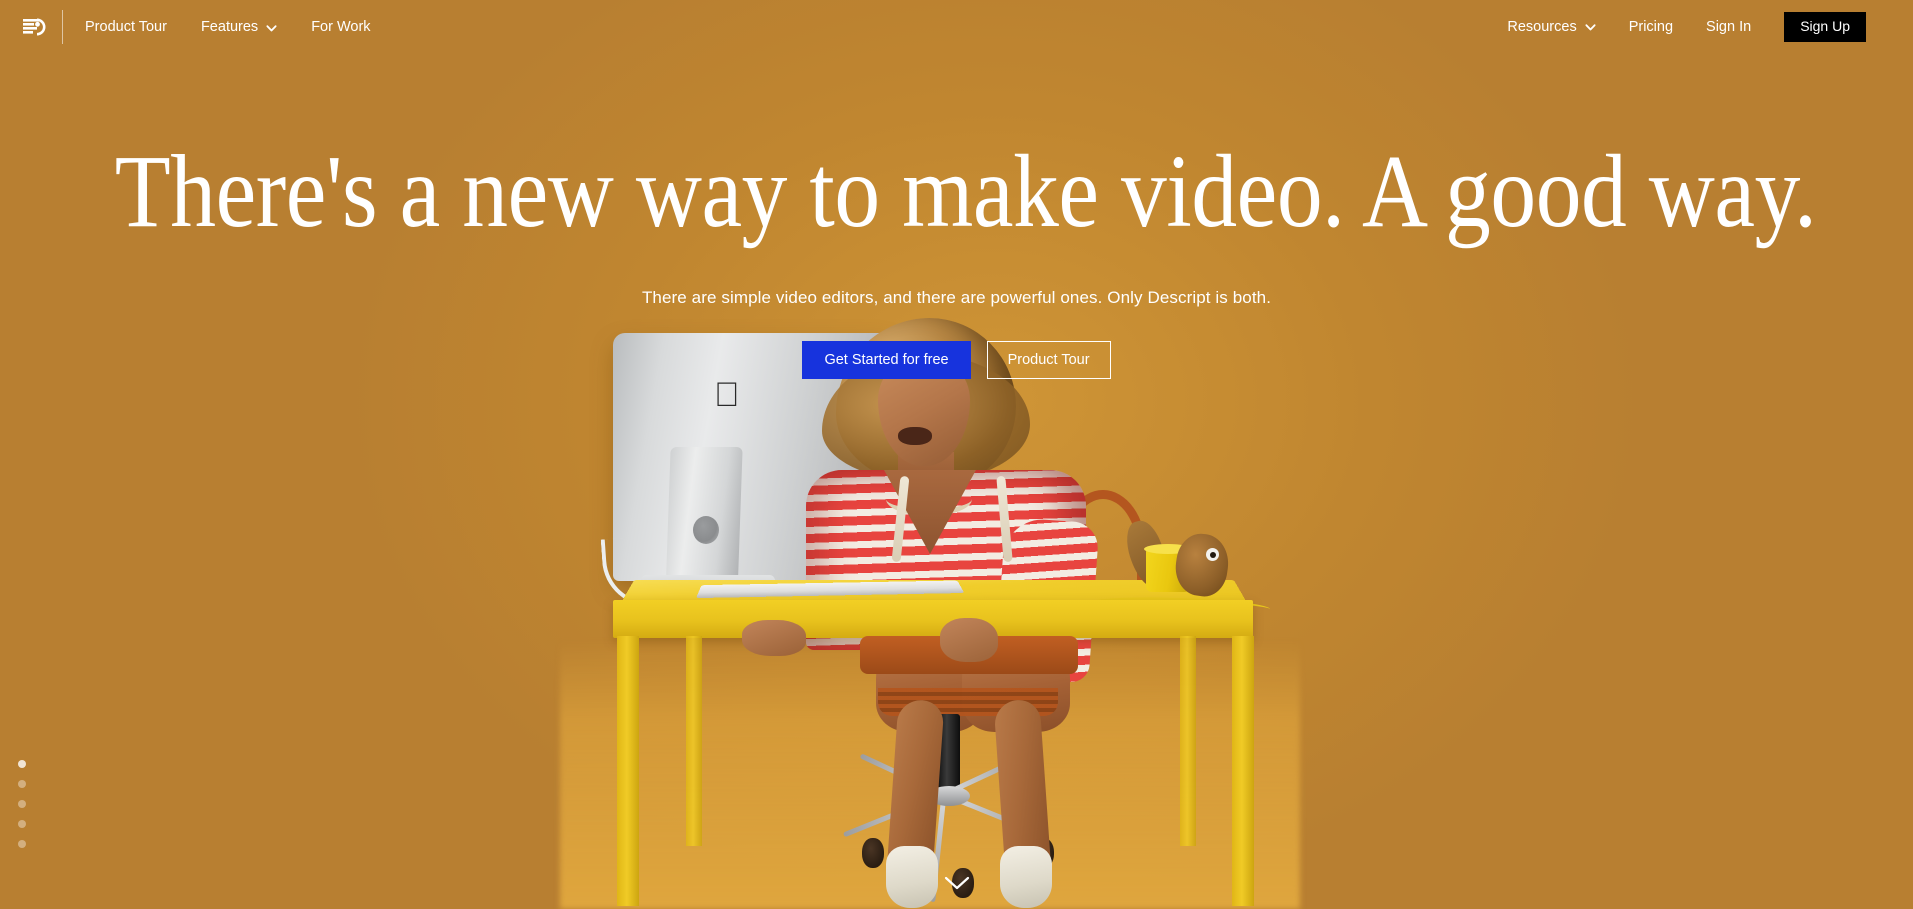 The width and height of the screenshot is (1913, 909). Describe the element at coordinates (957, 885) in the screenshot. I see `scroll-down-chevron-icon` at that location.